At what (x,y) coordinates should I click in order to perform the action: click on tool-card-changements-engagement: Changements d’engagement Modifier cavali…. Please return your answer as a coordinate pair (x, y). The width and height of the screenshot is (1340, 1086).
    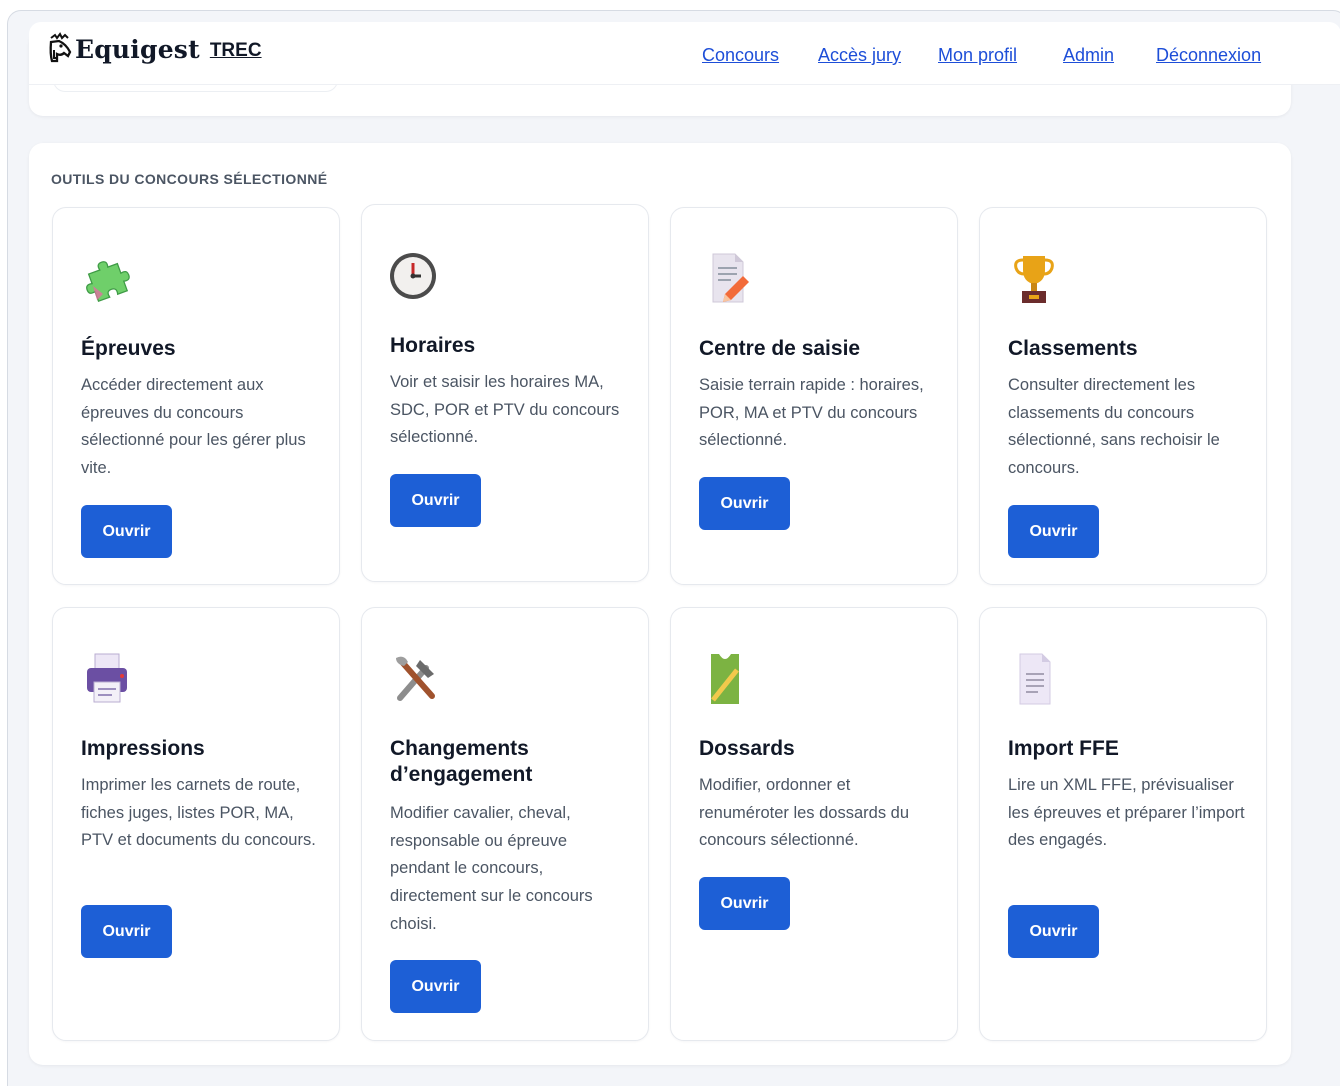
    Looking at the image, I should click on (505, 824).